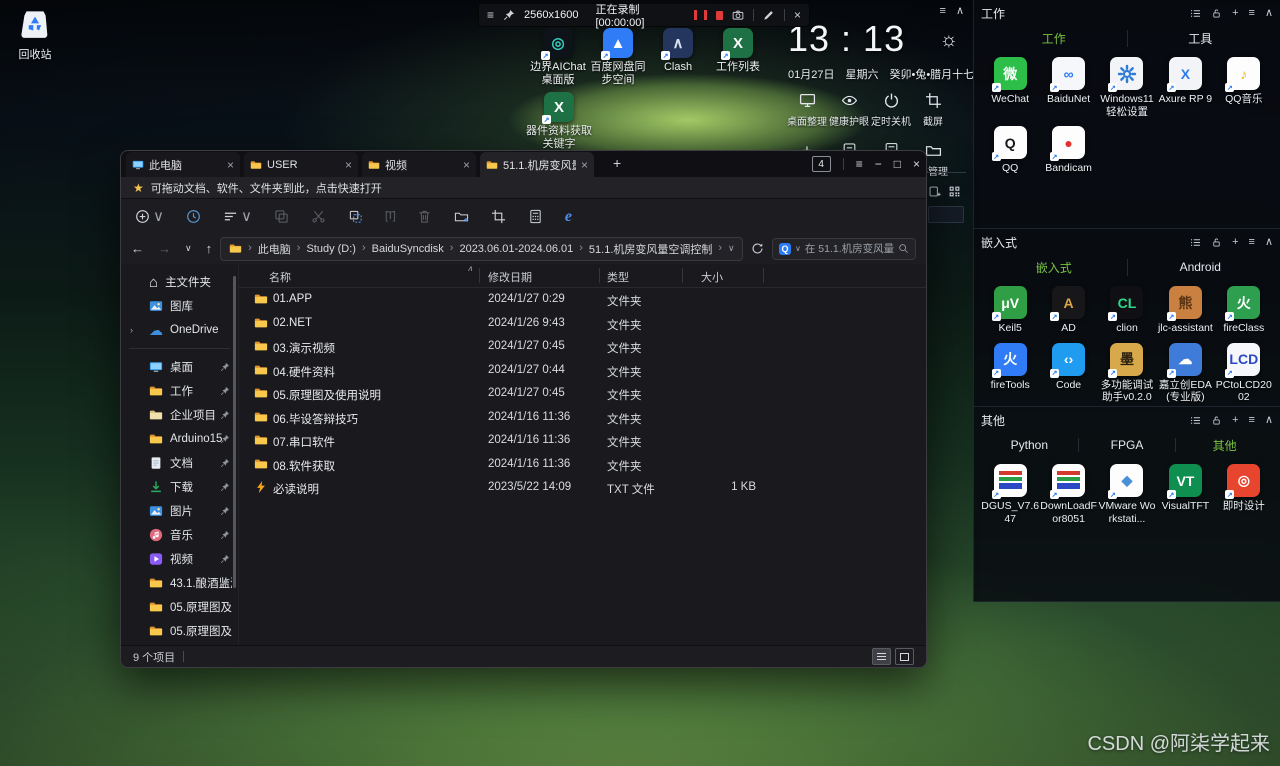 The height and width of the screenshot is (766, 1280). Describe the element at coordinates (188, 248) in the screenshot. I see `history-dropdown-icon: ∨` at that location.